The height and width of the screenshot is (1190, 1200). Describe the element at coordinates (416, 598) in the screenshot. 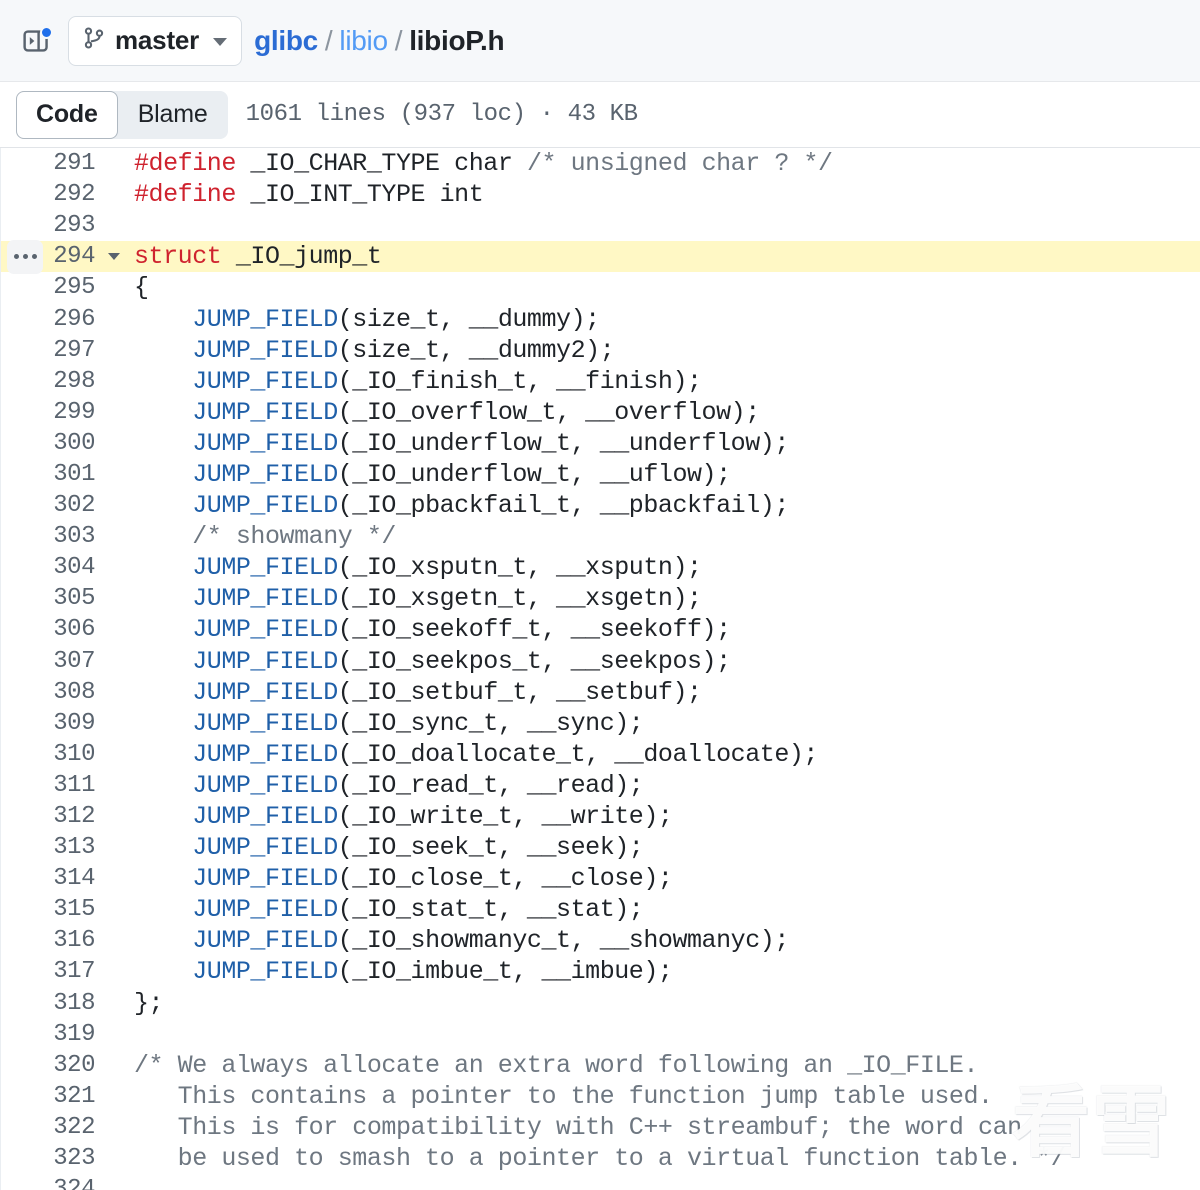

I see `code-line-content: JUMP_FIELD(_IO_xsgetn_t, __xsgetn);` at that location.